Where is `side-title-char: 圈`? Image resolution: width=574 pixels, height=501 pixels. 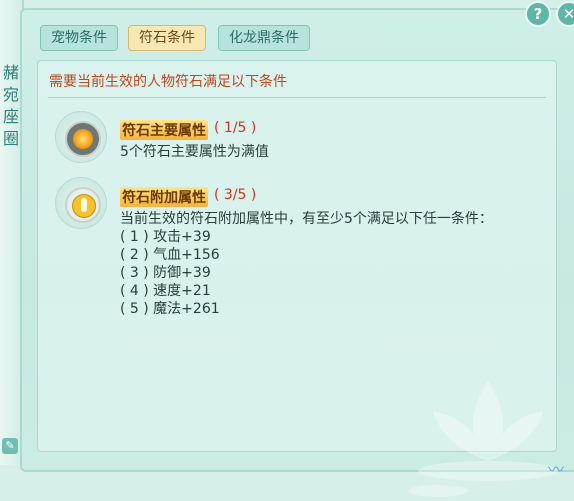
side-title-char: 圈 is located at coordinates (10, 138).